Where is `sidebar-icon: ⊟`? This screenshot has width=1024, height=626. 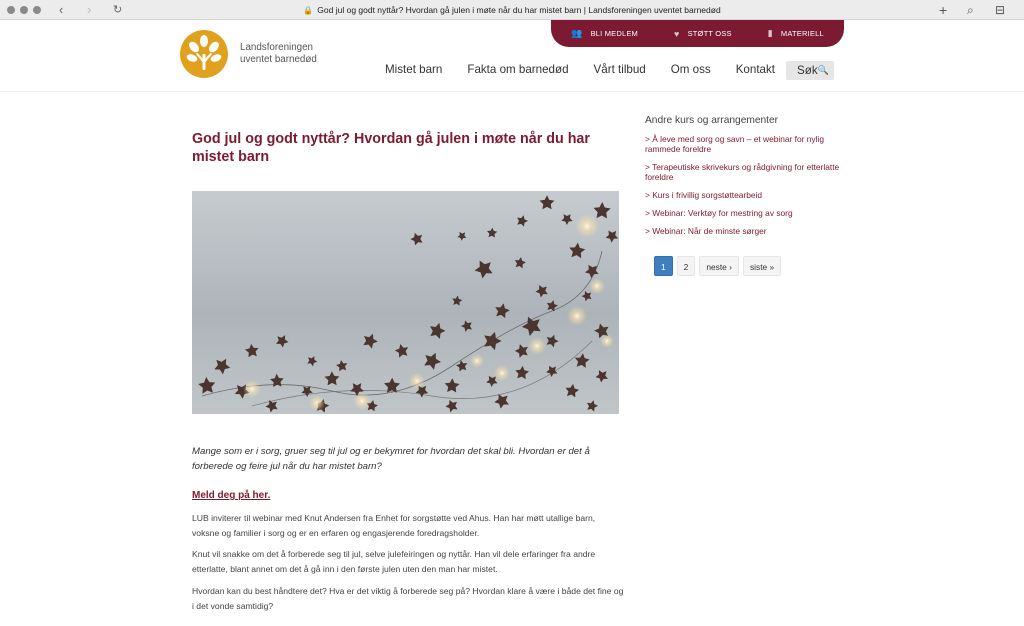 sidebar-icon: ⊟ is located at coordinates (1000, 10).